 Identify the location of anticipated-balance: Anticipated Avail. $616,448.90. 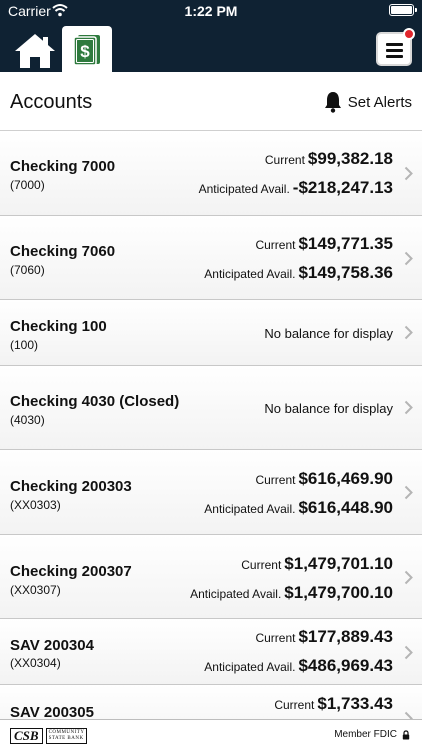
(298, 508).